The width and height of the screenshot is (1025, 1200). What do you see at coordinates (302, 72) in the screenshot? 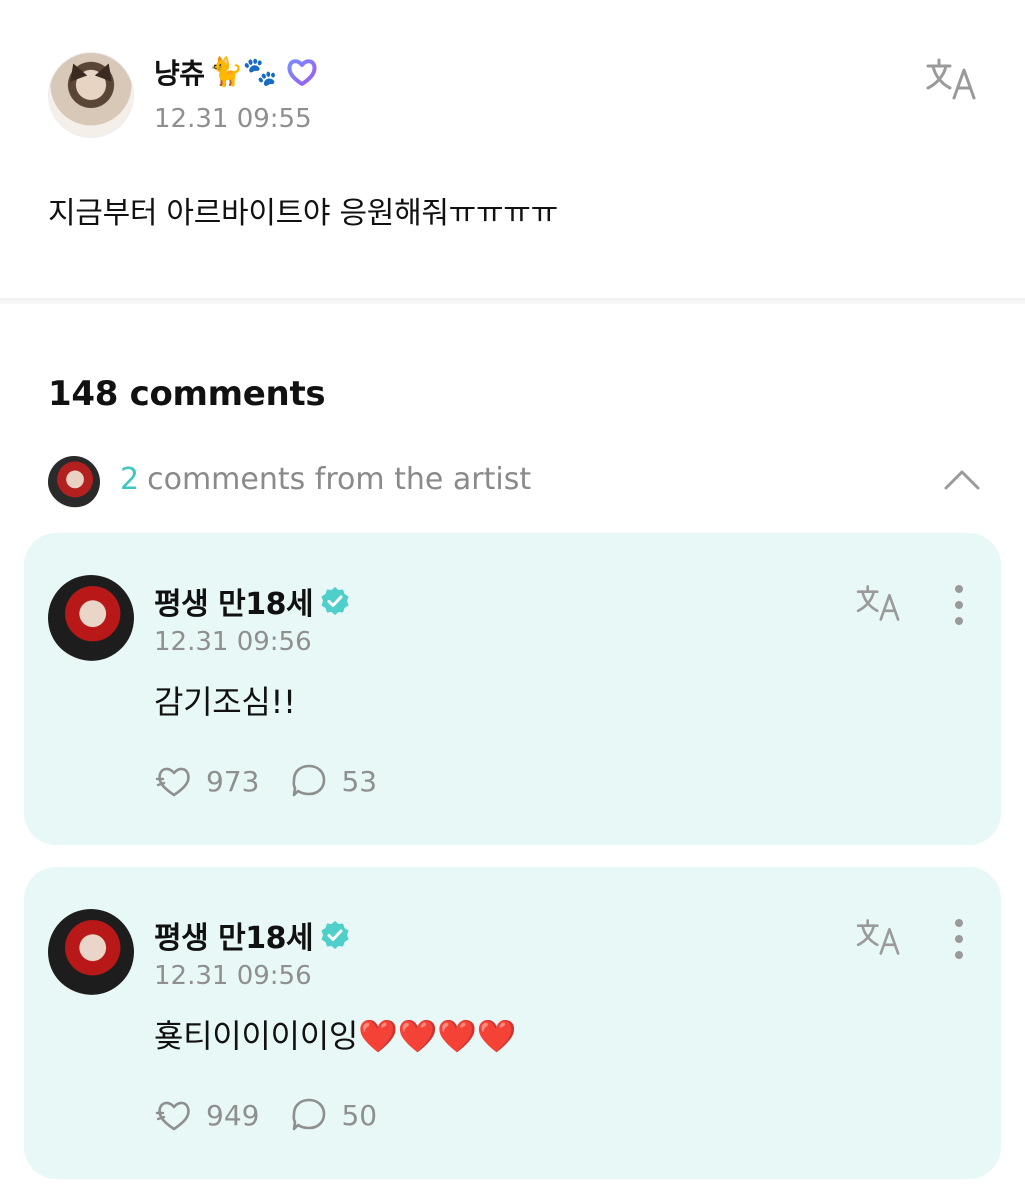
I see `membership-badge-icon` at bounding box center [302, 72].